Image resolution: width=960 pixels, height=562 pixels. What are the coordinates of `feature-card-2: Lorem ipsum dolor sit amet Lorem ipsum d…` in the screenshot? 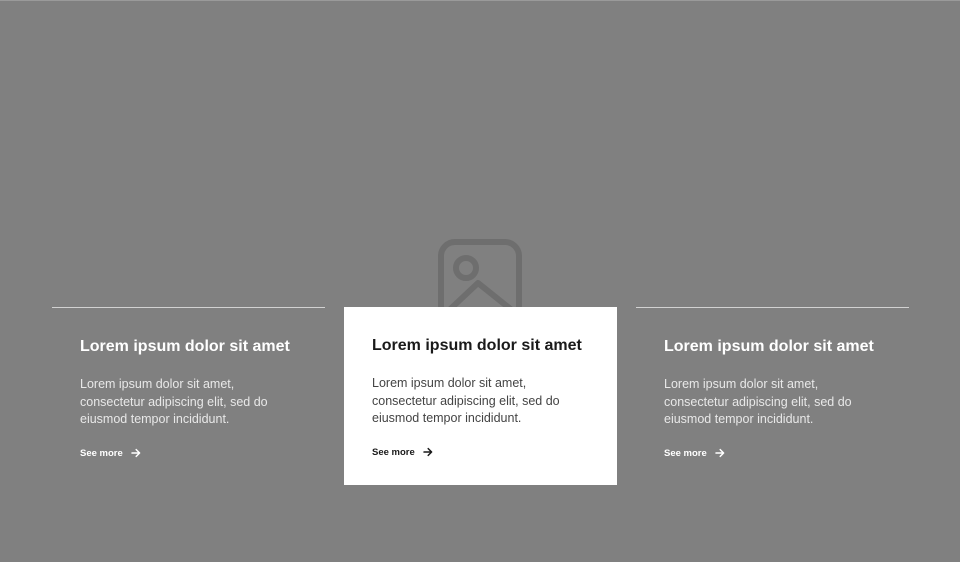 It's located at (480, 396).